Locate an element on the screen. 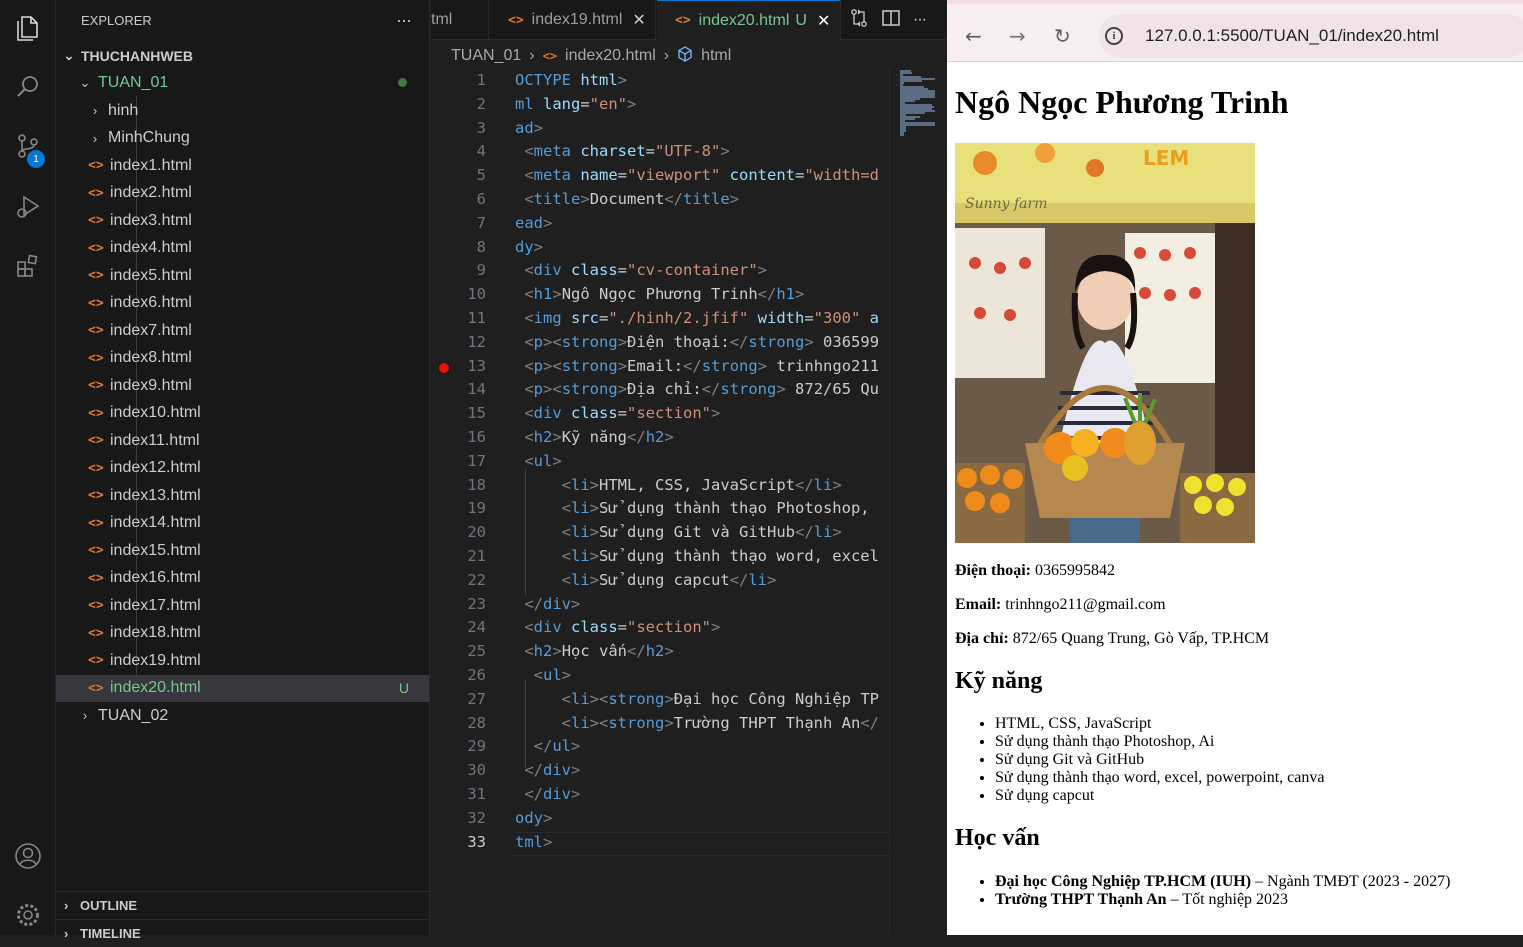 The image size is (1523, 947). breadcrumb-symbol: html is located at coordinates (716, 56).